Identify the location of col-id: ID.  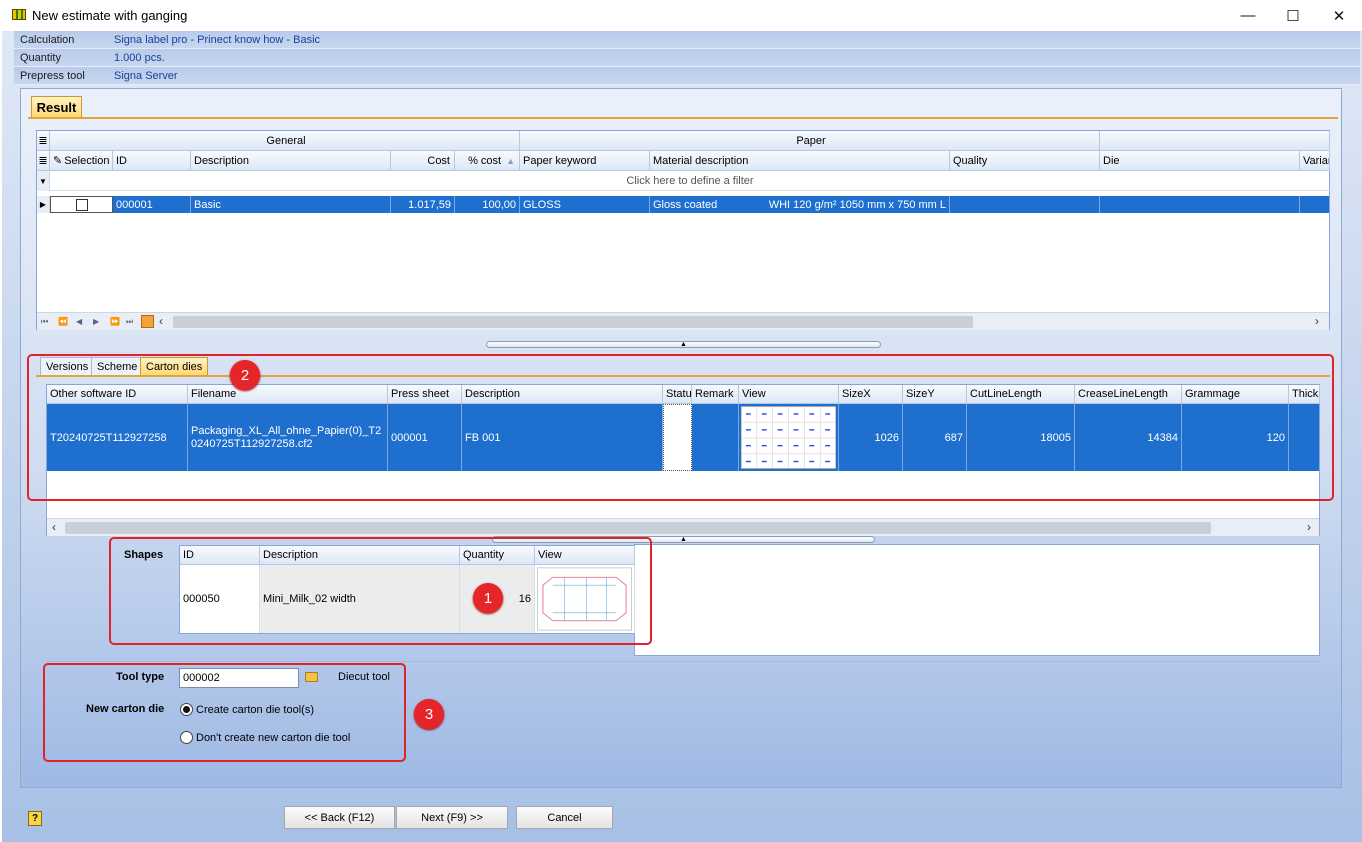
(152, 161).